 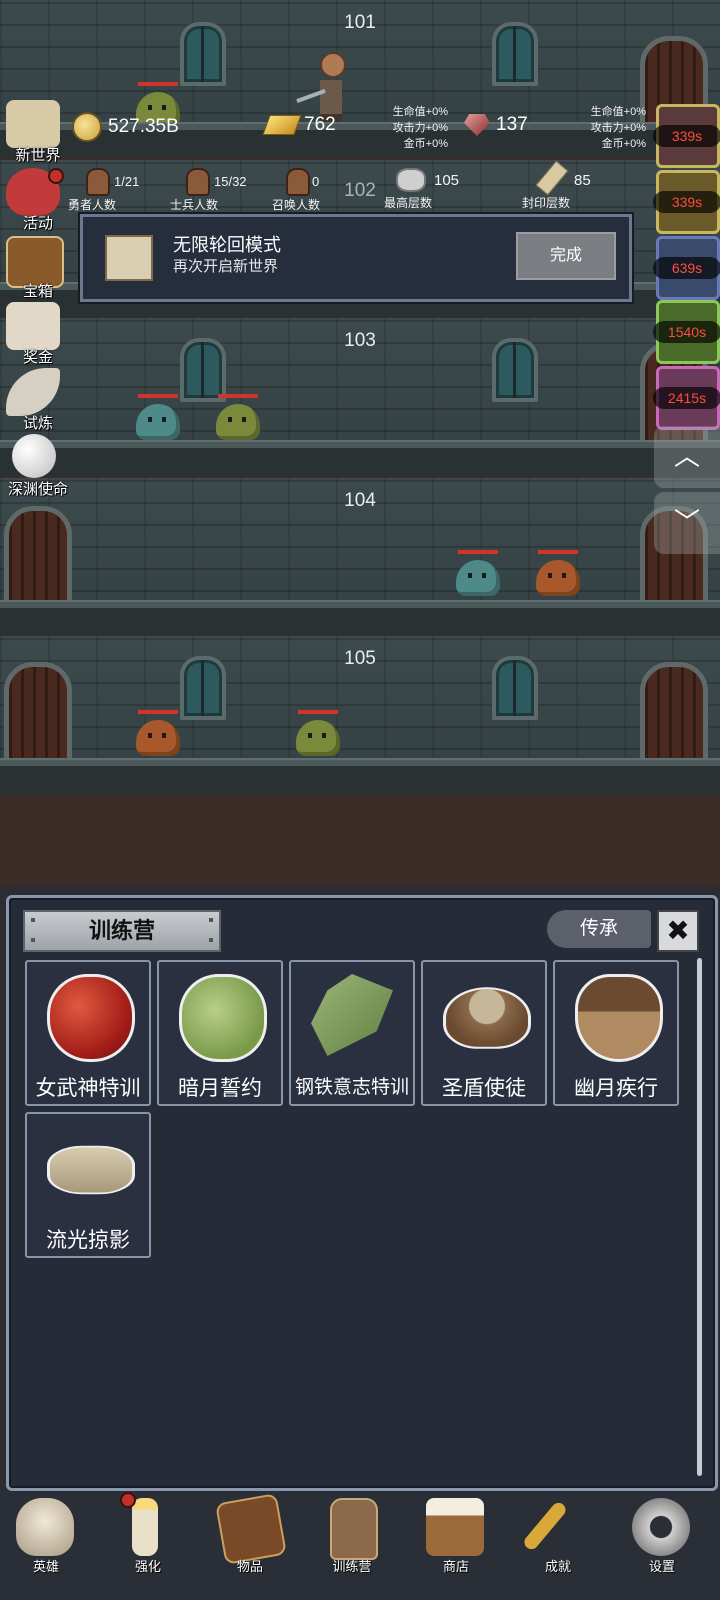 What do you see at coordinates (557, 1566) in the screenshot?
I see `nav-label: 成就` at bounding box center [557, 1566].